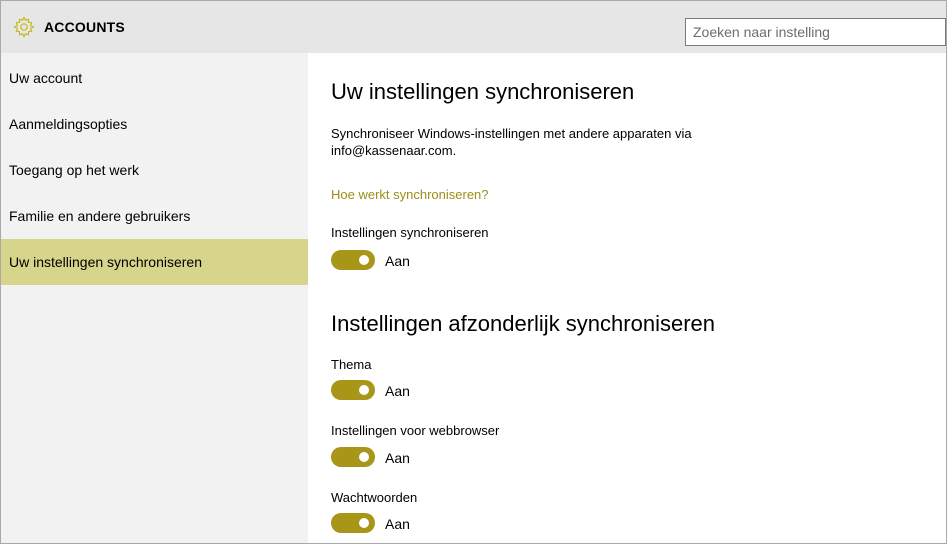 The height and width of the screenshot is (544, 947). I want to click on sync-settings-state: Aan, so click(397, 261).